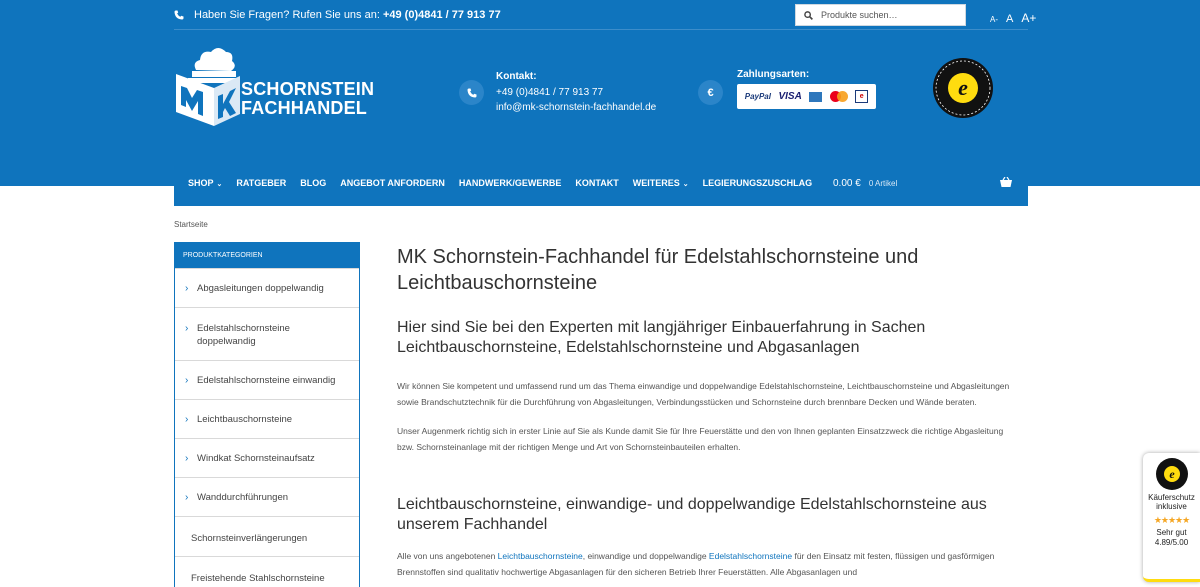  I want to click on link-leichtbauschornsteine: Leichtbauschornsteine, so click(540, 556).